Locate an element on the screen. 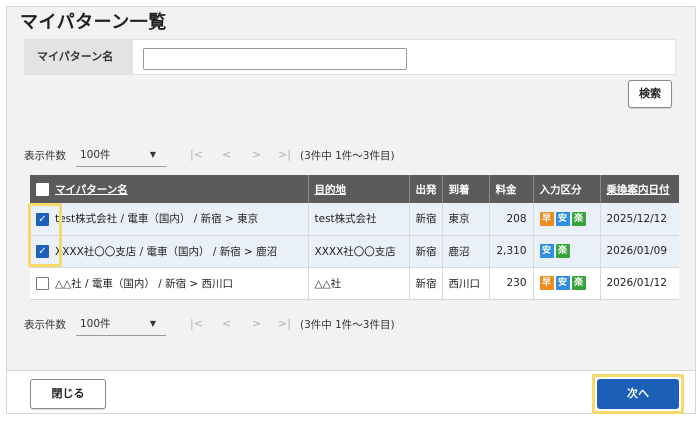 Image resolution: width=700 pixels, height=424 pixels. column-header-destination: 目的地 is located at coordinates (359, 189).